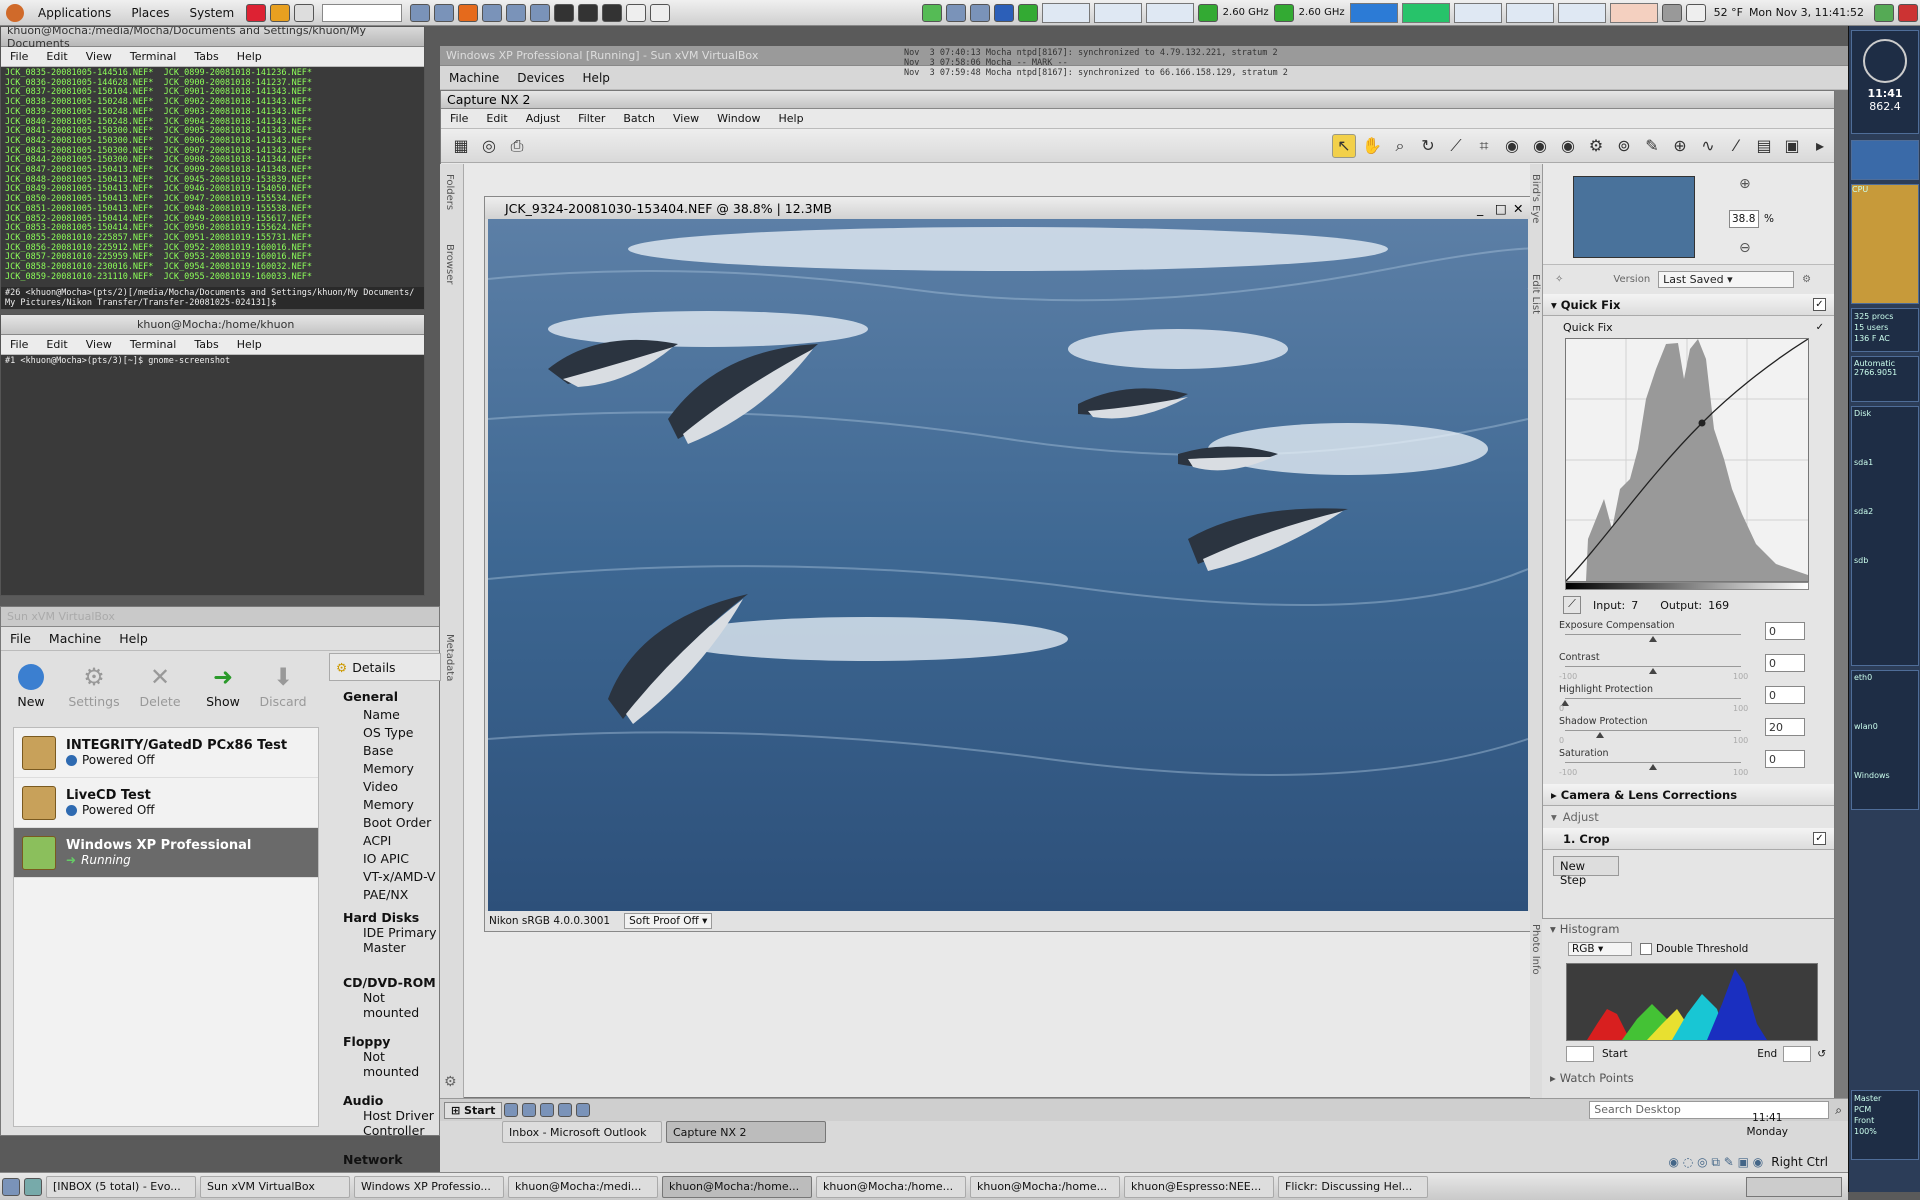 Image resolution: width=1920 pixels, height=1200 pixels. I want to click on tray-icon, so click(979, 12).